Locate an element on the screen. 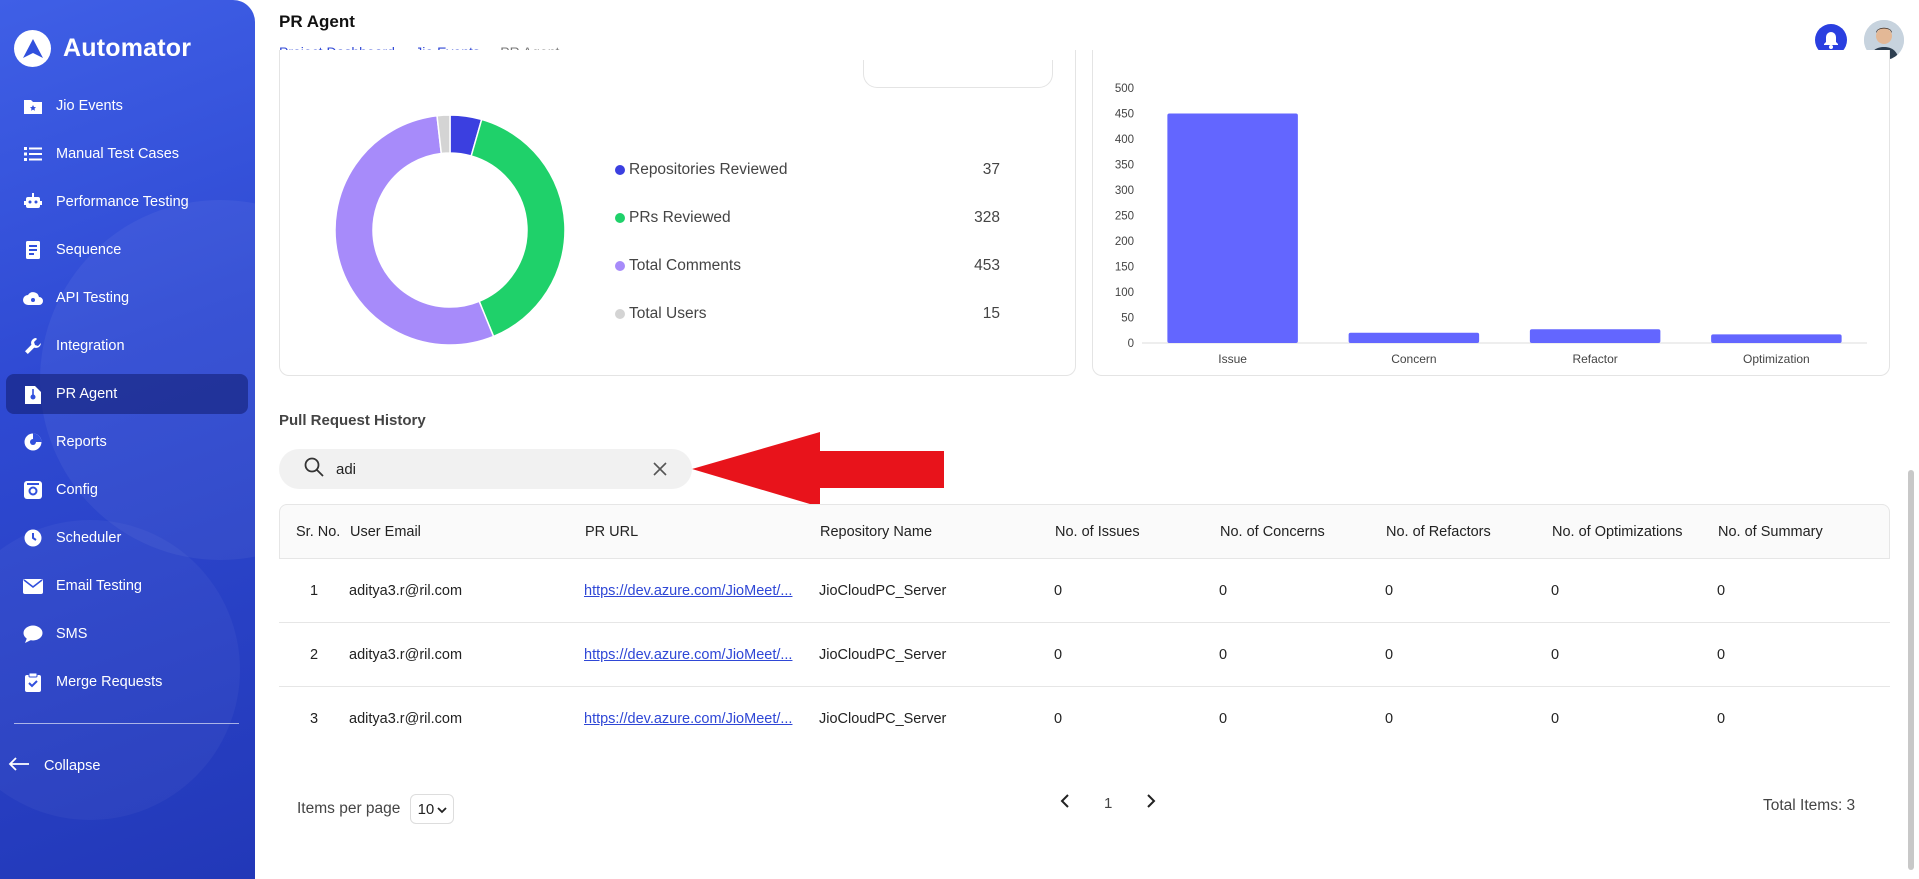 The width and height of the screenshot is (1919, 879). sidebar-item-label: Performance Testing is located at coordinates (122, 202).